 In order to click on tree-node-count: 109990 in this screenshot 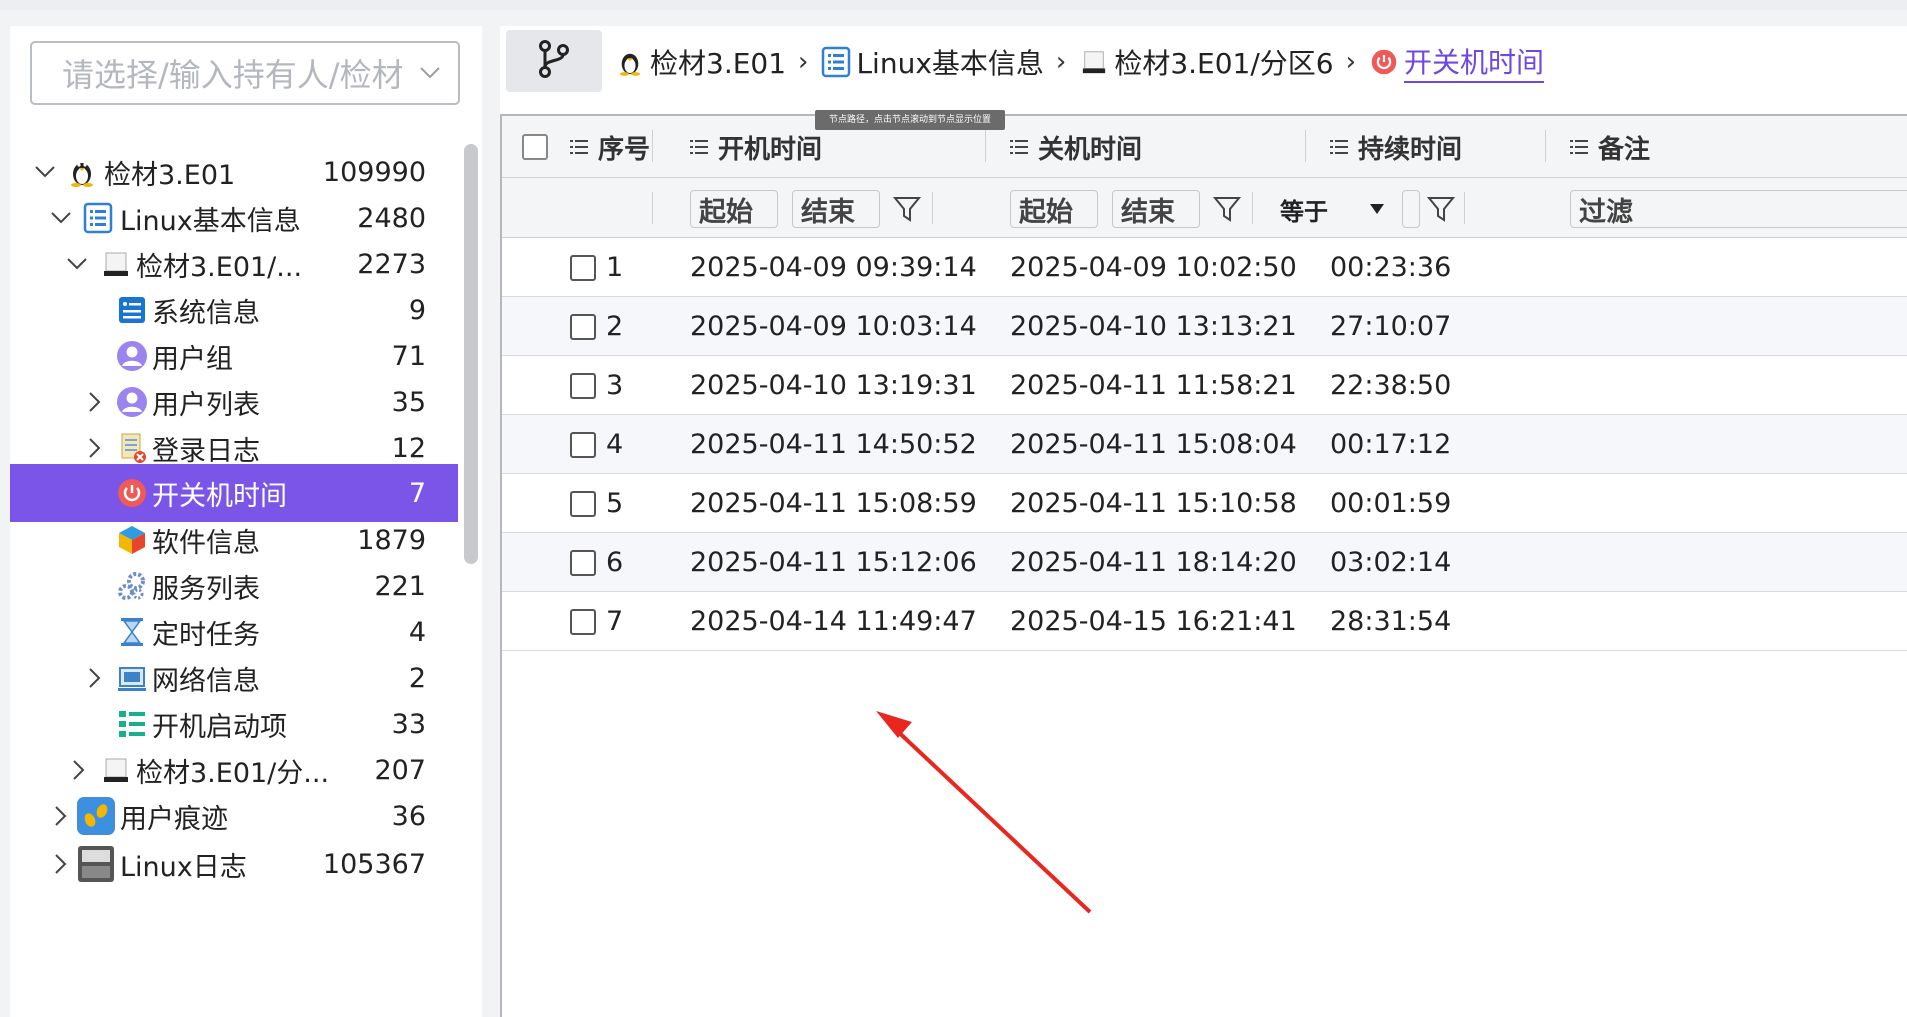, I will do `click(374, 172)`.